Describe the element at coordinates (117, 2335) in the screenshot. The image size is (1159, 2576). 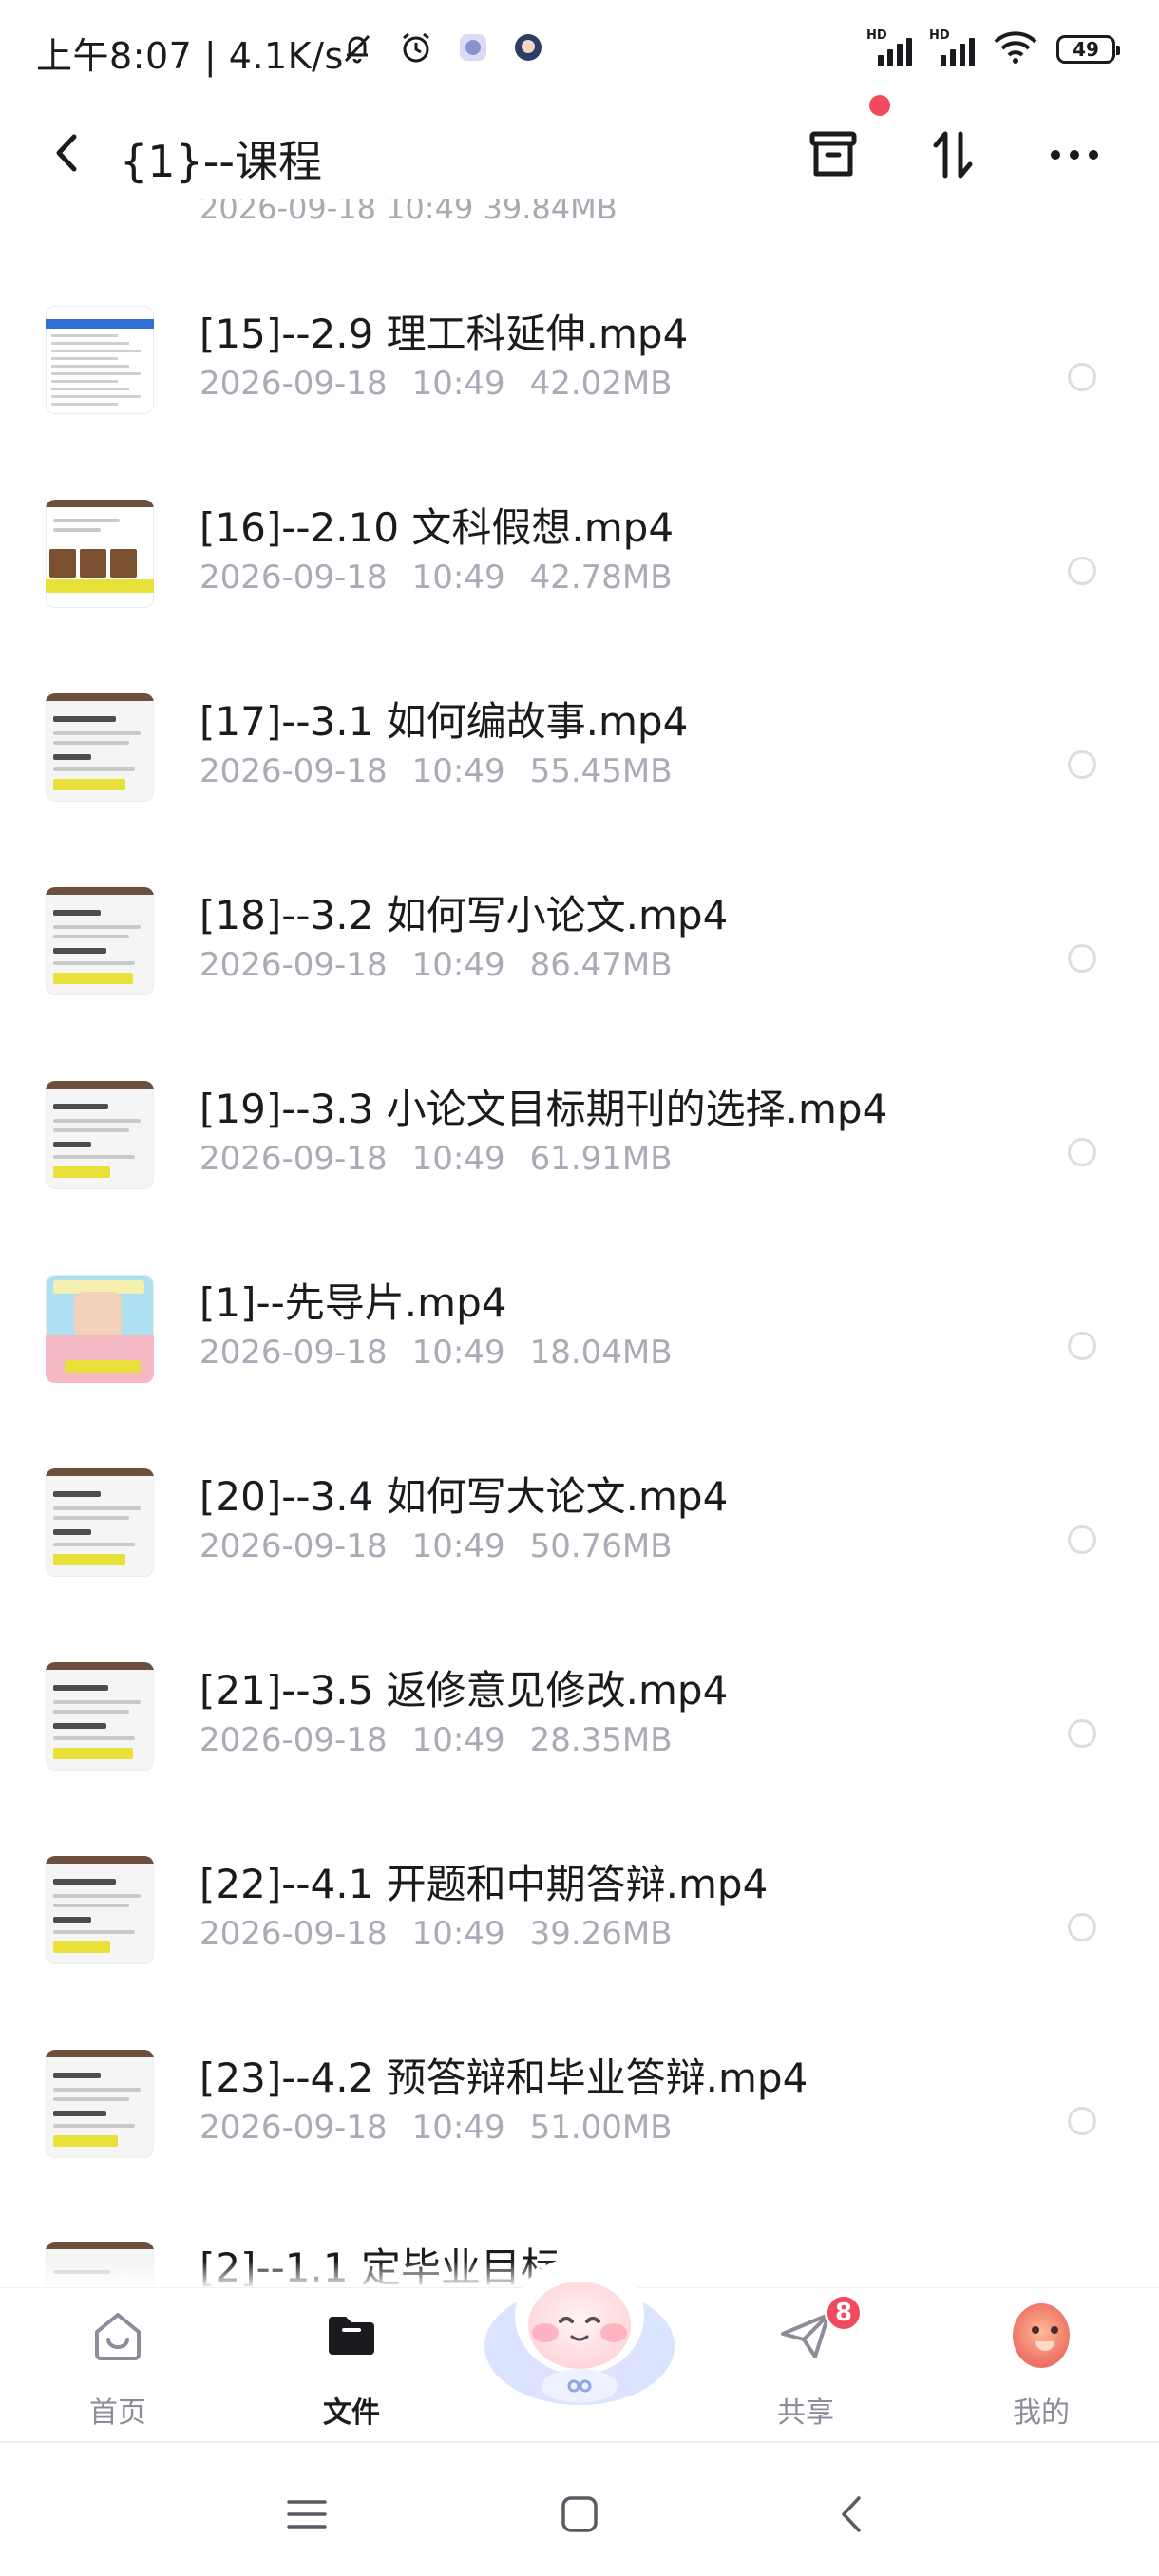
I see `home-icon` at that location.